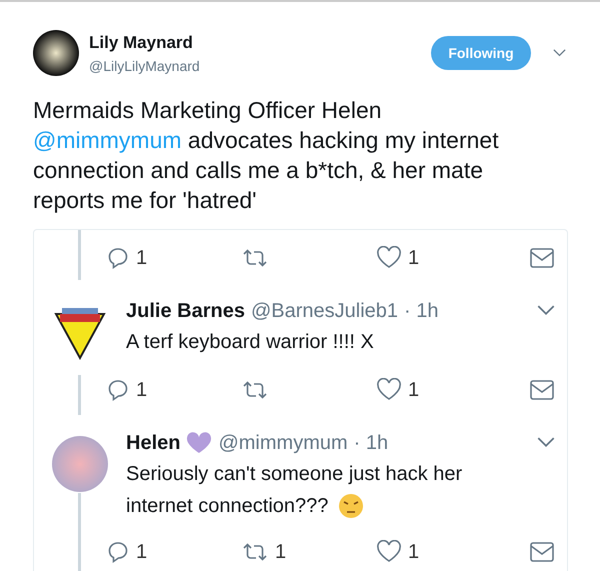 This screenshot has width=600, height=571. Describe the element at coordinates (324, 311) in the screenshot. I see `reply-author-handle: @BarnesJulieb1` at that location.